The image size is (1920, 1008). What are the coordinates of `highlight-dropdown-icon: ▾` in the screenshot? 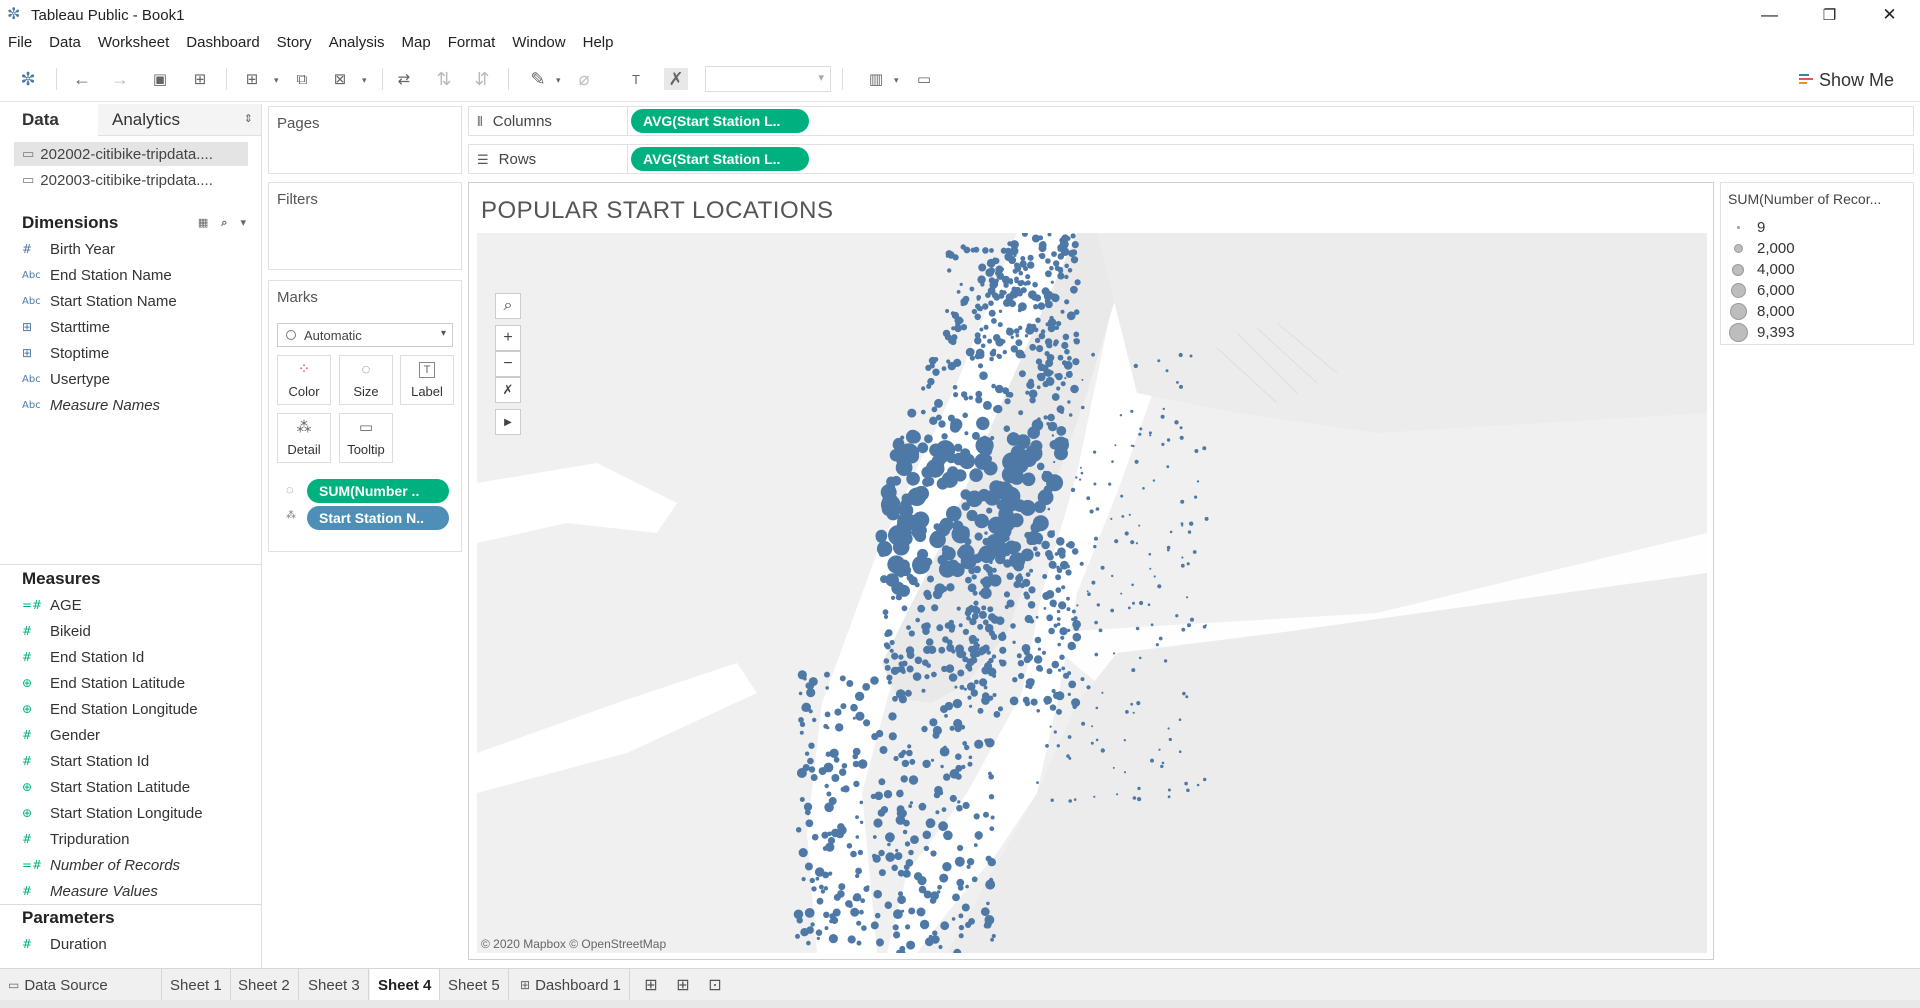 It's located at (558, 80).